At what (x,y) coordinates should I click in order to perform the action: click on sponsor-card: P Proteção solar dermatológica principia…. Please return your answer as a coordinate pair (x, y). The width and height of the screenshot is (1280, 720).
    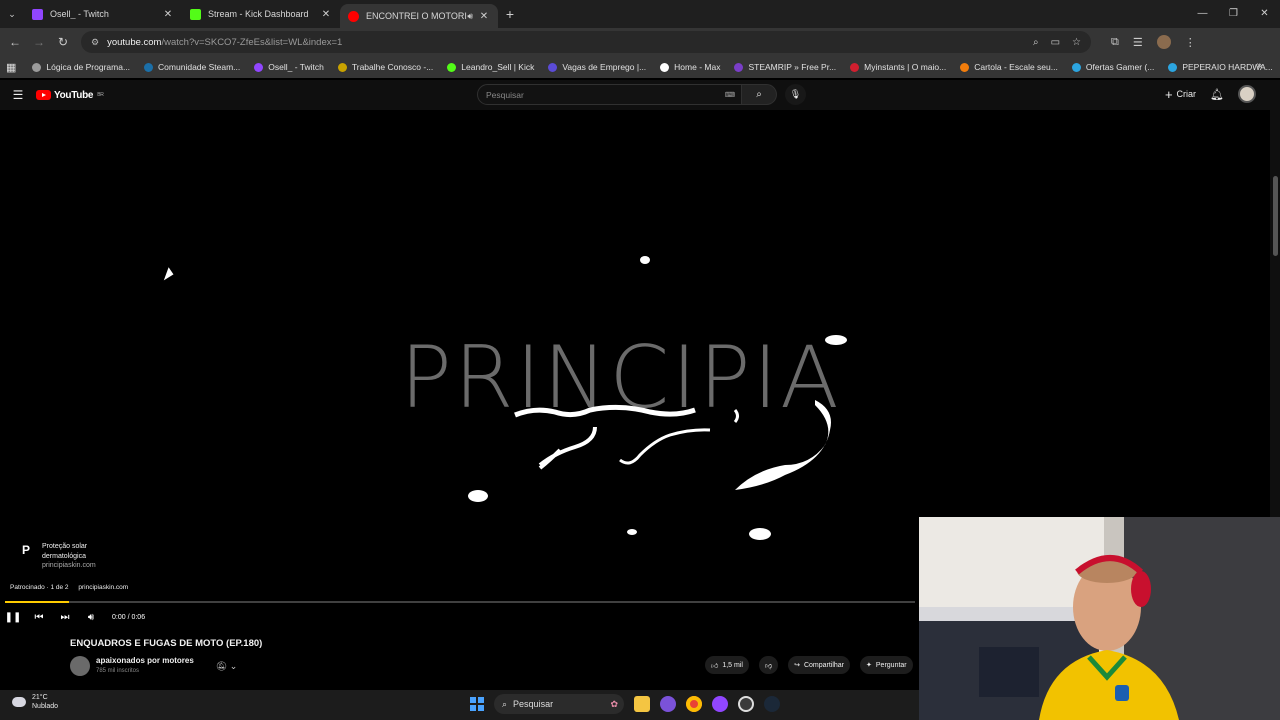
    Looking at the image, I should click on (57, 556).